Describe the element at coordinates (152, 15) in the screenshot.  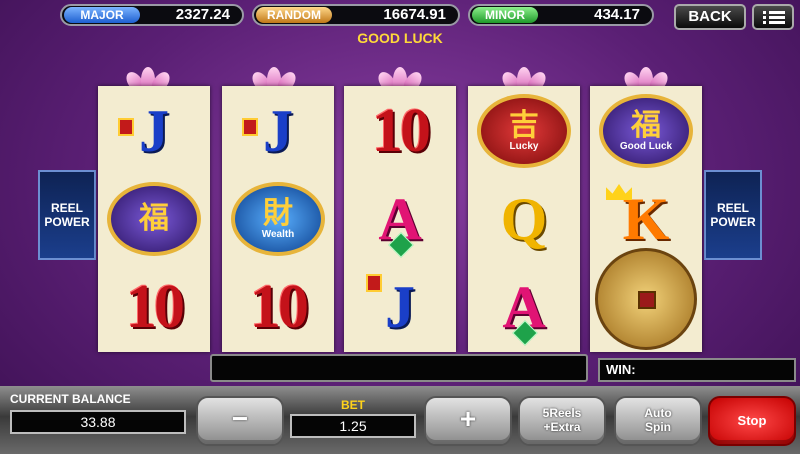
I see `jackpot-major: MAJOR 2327.24` at that location.